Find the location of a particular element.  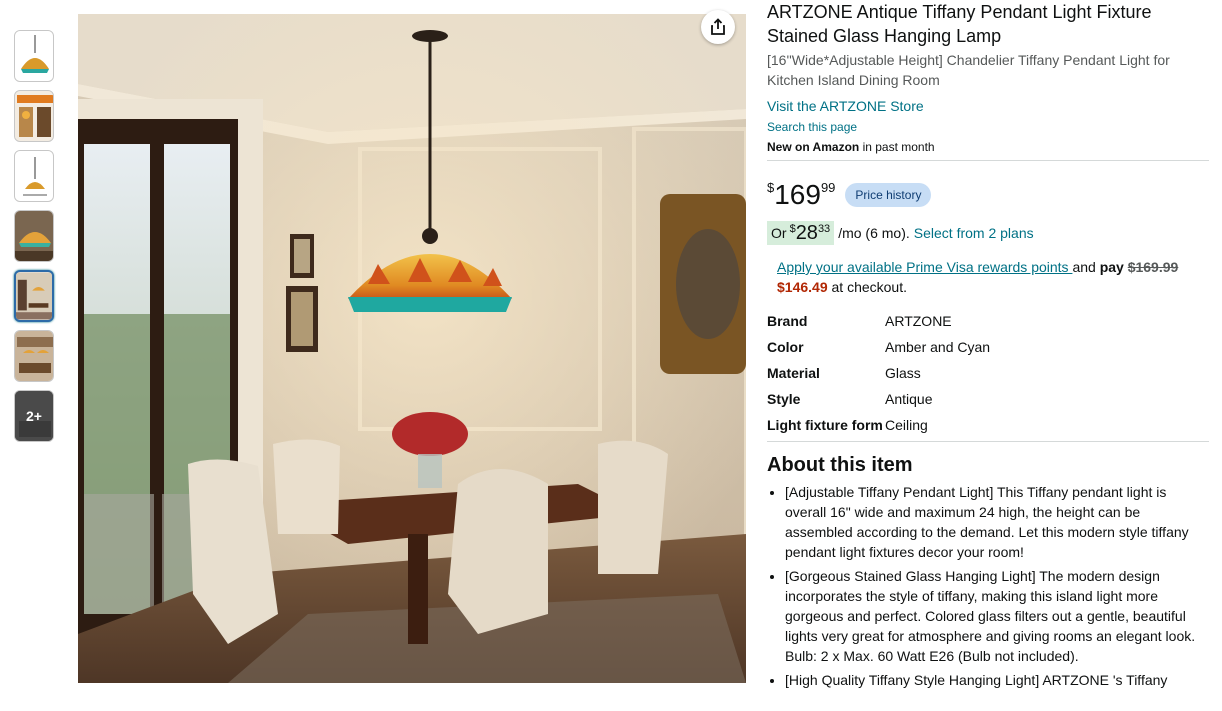

thumbnail-strip: 2+ is located at coordinates (34, 240).